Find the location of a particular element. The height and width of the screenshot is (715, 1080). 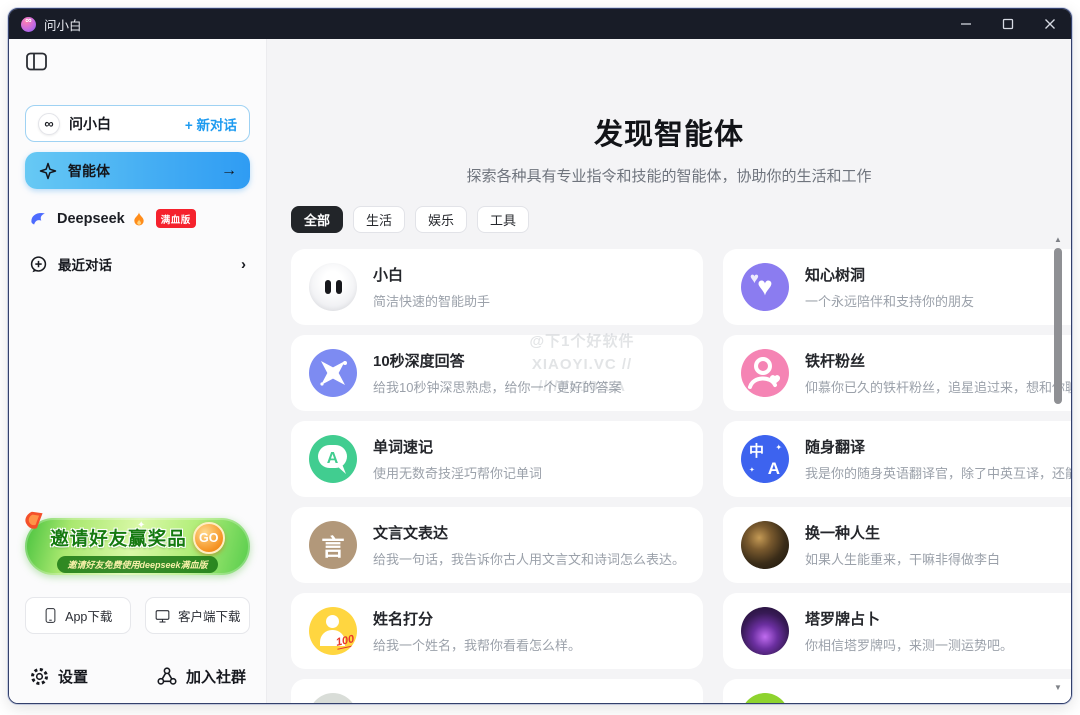

double-heart-icon: ♥ ♥ is located at coordinates (765, 287).